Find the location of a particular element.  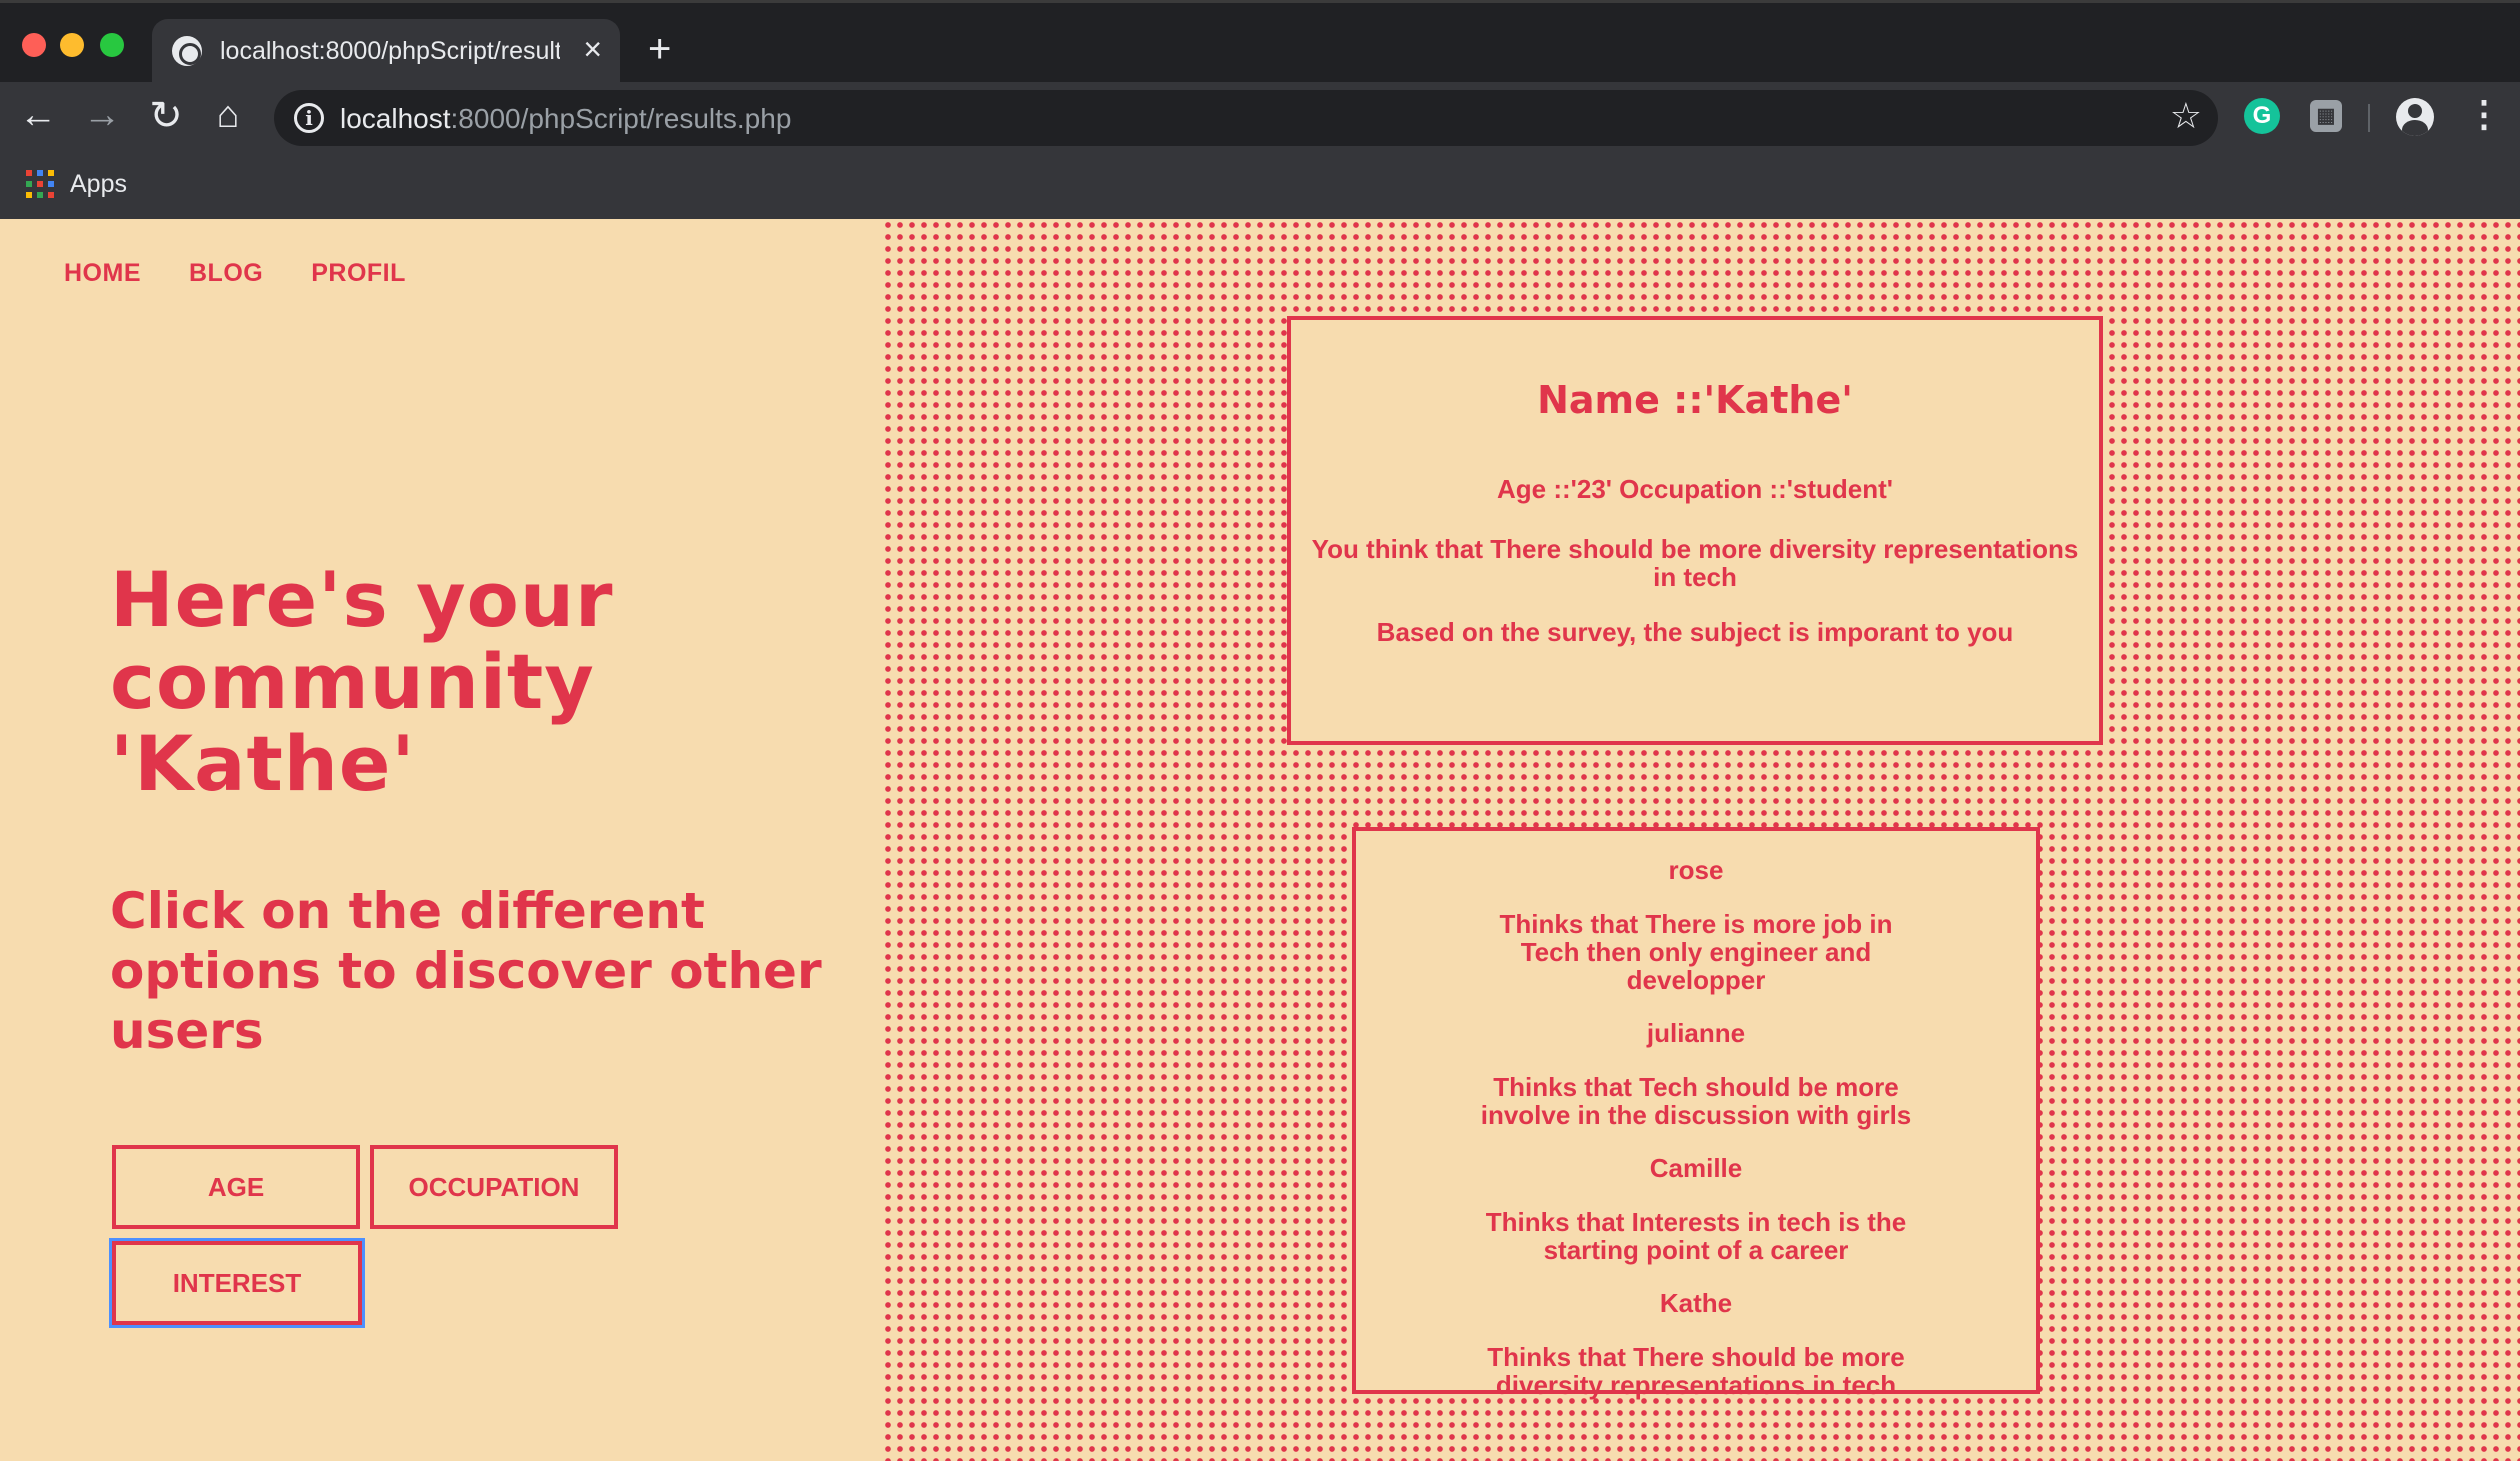

address-bar: i localhost:8000/phpScript/results.php ☆ is located at coordinates (1246, 118).